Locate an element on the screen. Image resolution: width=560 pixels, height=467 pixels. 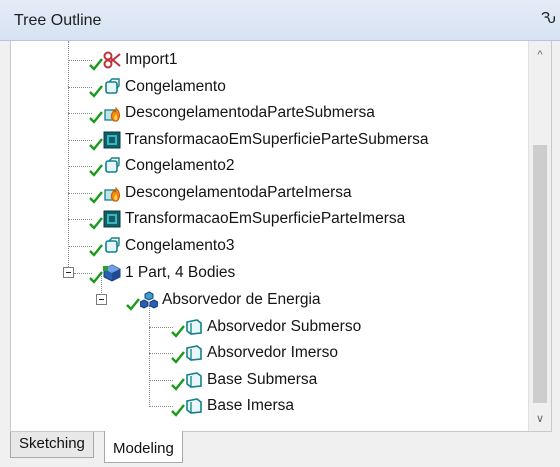
vertical-scrollbar: ^ ∨ is located at coordinates (539, 236).